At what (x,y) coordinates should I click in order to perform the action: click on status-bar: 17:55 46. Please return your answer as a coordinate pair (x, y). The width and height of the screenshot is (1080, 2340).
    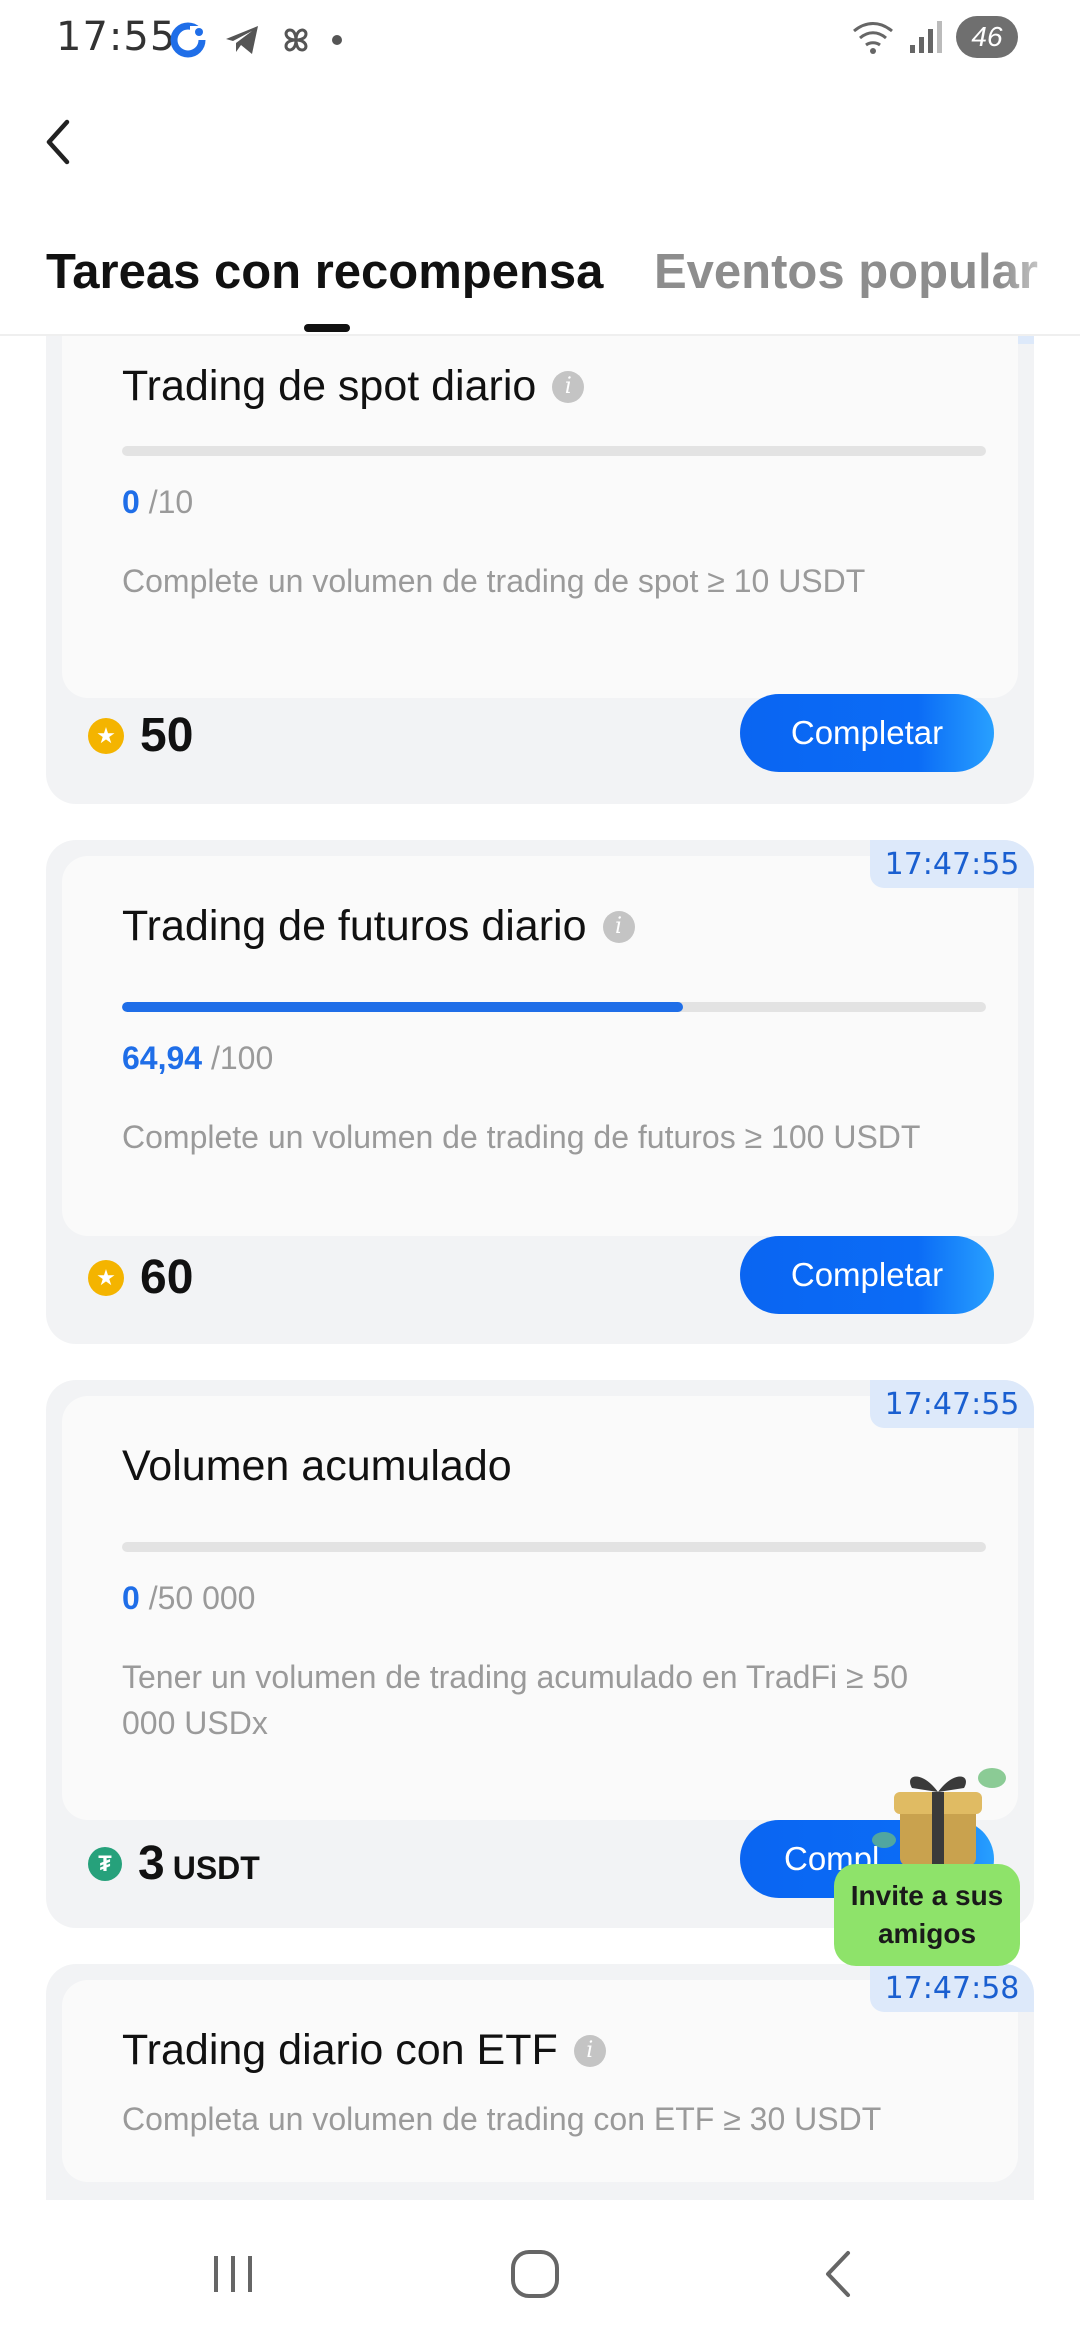
    Looking at the image, I should click on (540, 40).